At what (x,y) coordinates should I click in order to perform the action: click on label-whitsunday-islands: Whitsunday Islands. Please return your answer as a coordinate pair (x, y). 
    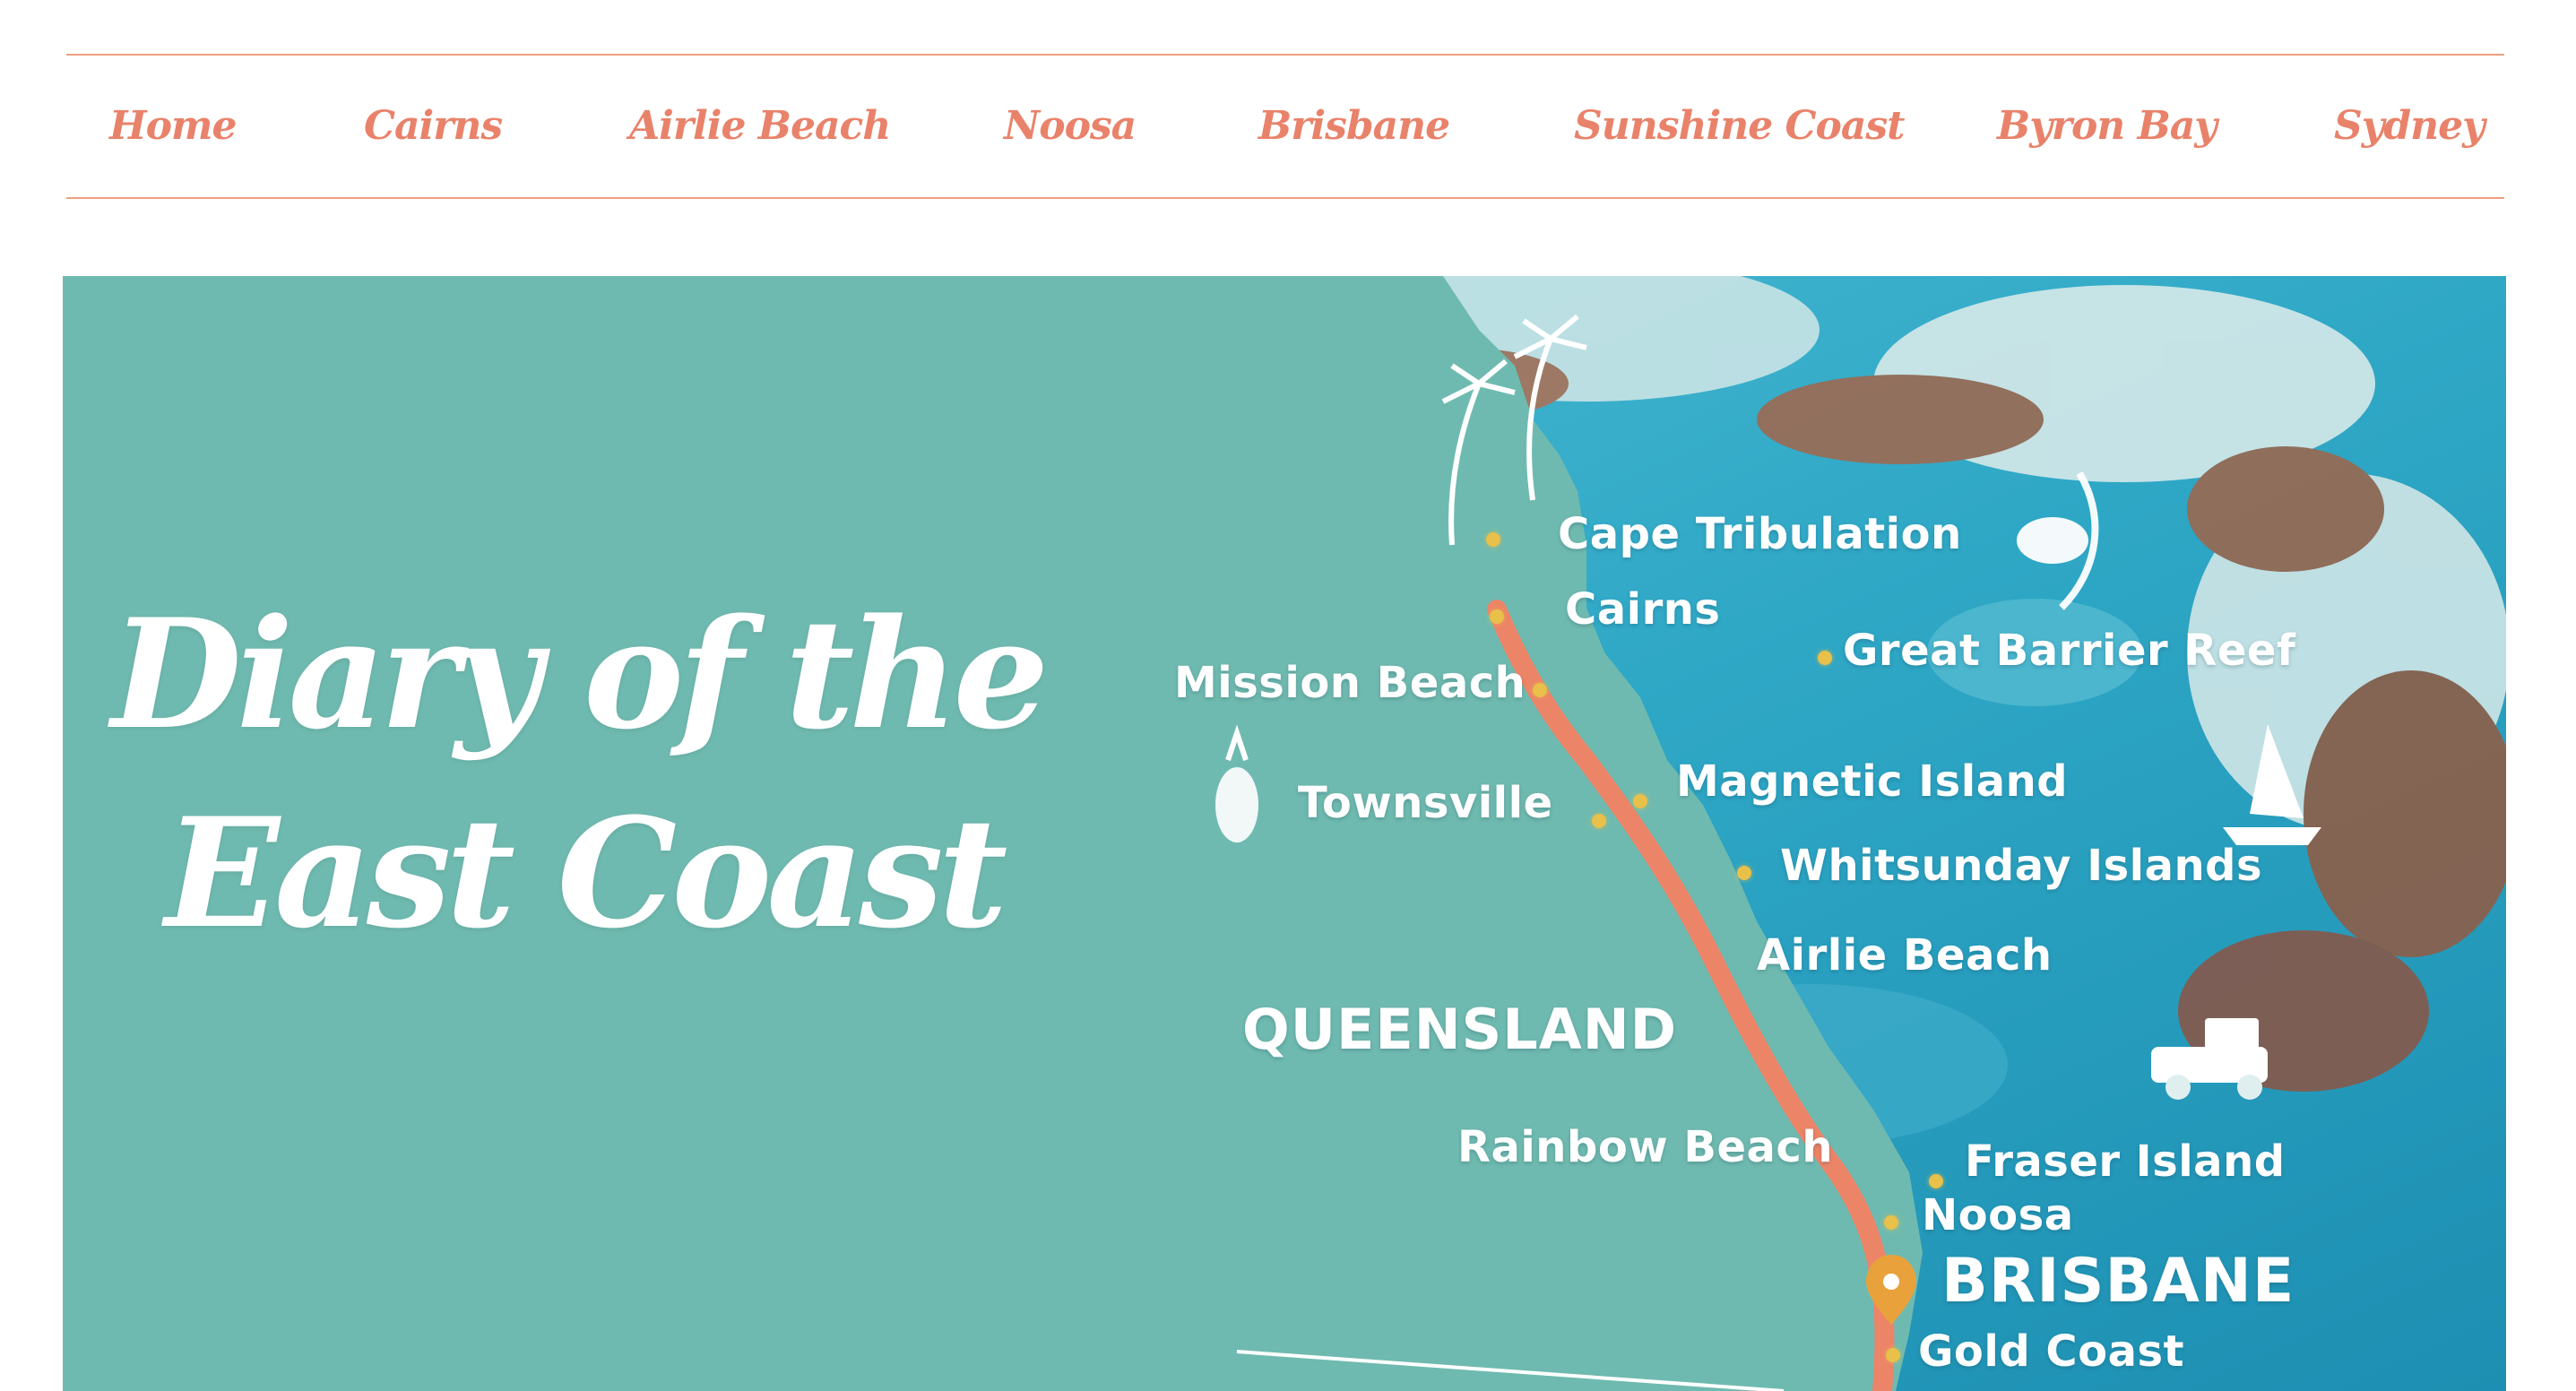
    Looking at the image, I should click on (2021, 866).